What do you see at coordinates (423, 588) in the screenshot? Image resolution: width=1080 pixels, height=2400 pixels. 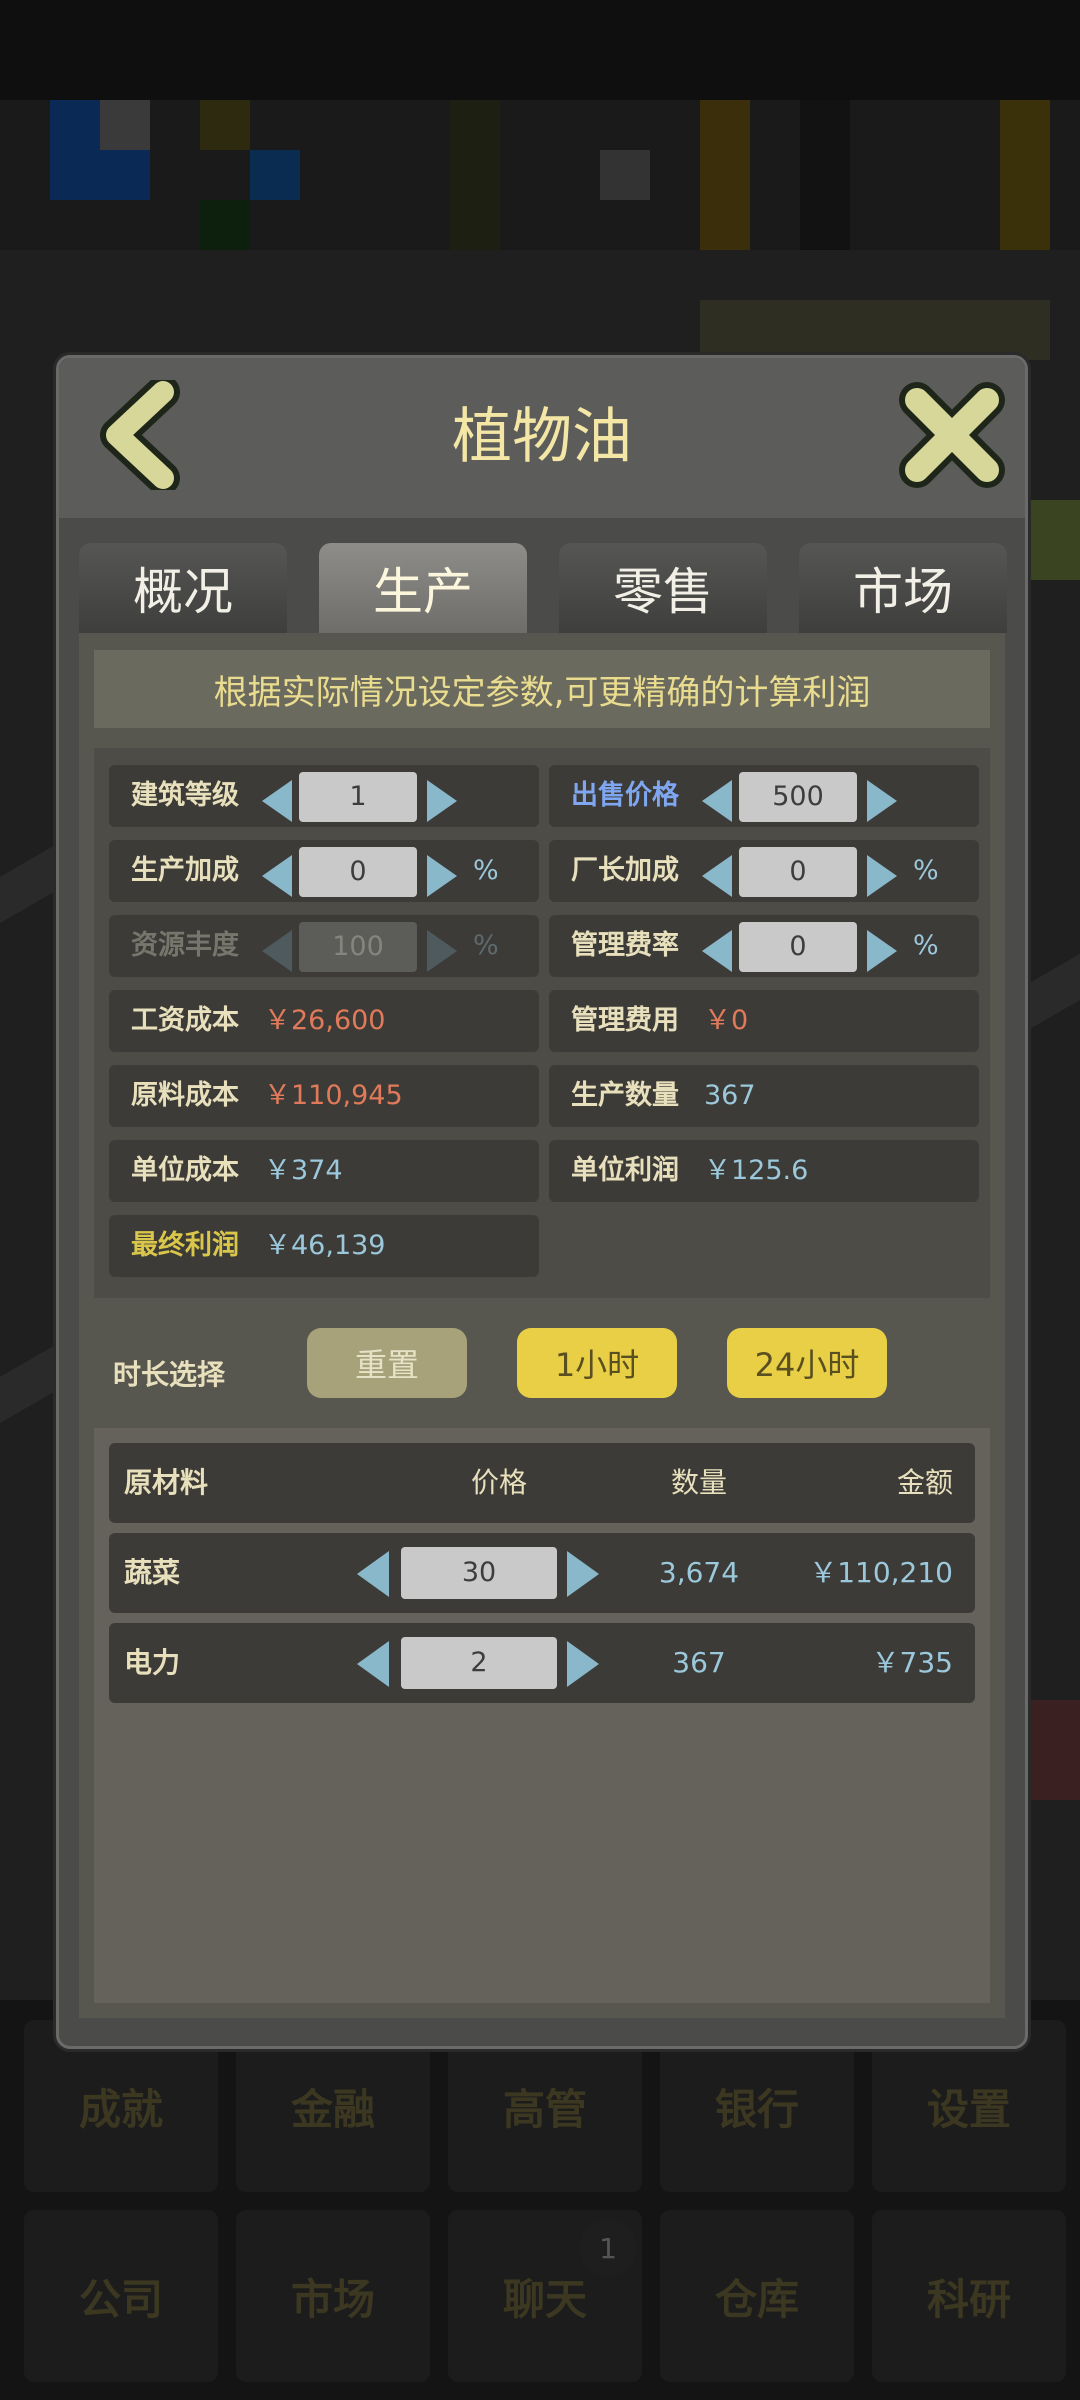 I see `tab-production: 生产` at bounding box center [423, 588].